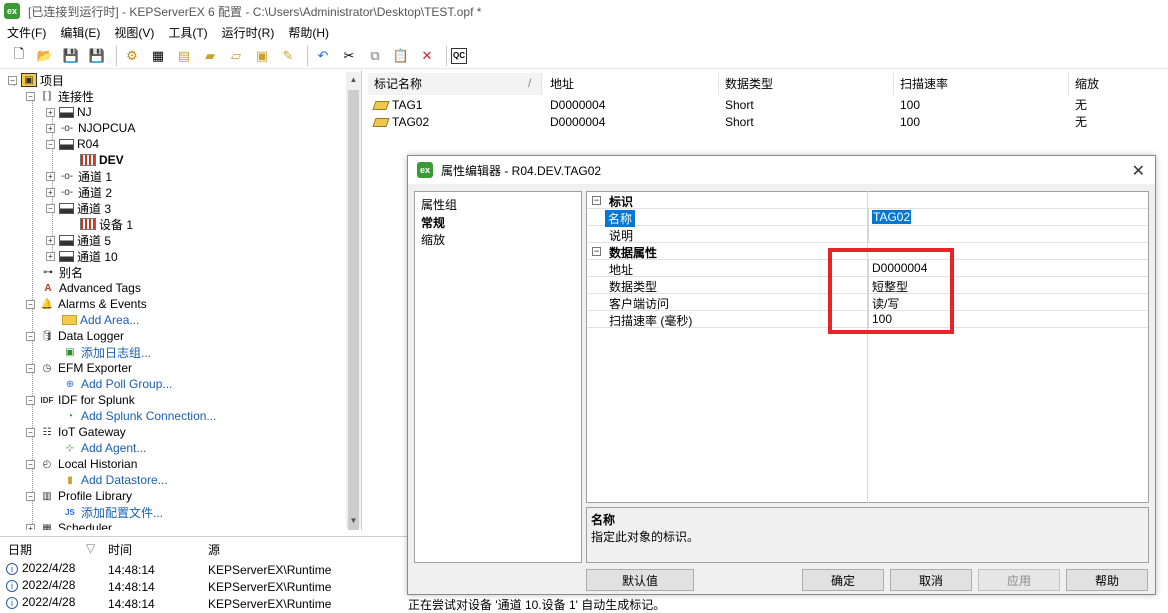 The height and width of the screenshot is (613, 1168). What do you see at coordinates (308, 32) in the screenshot?
I see `menu-help: 帮助(H)` at bounding box center [308, 32].